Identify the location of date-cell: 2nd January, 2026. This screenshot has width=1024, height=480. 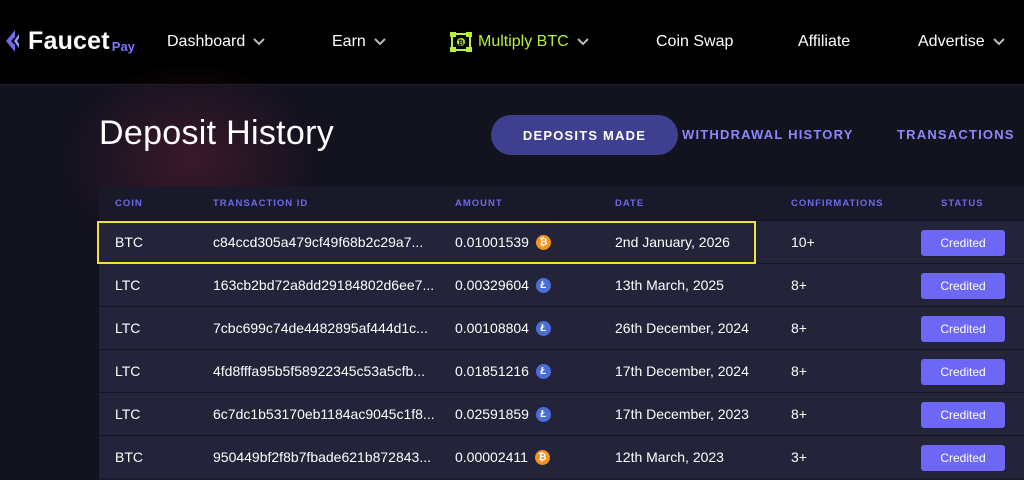
(672, 242).